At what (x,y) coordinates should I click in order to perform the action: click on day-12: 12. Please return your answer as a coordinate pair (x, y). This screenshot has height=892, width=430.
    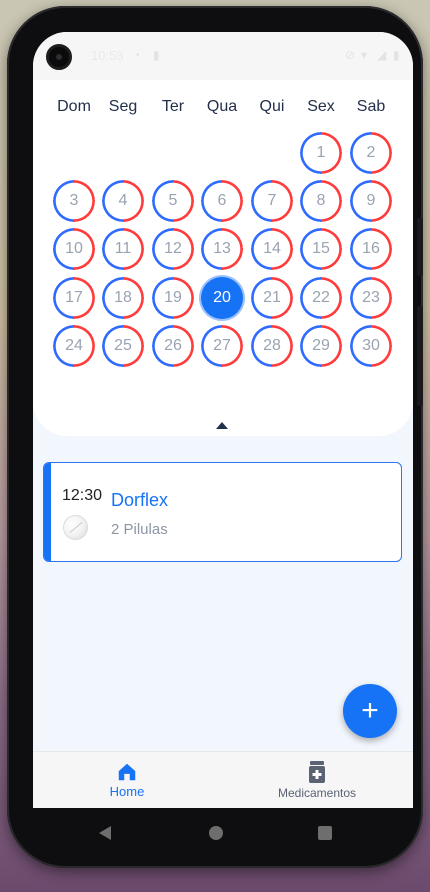
    Looking at the image, I should click on (173, 249).